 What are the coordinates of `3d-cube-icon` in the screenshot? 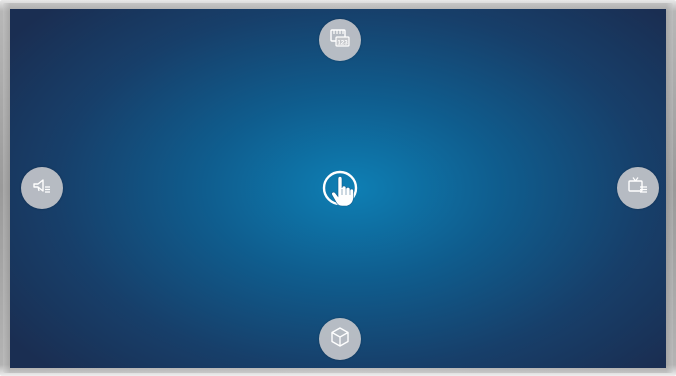 It's located at (340, 339).